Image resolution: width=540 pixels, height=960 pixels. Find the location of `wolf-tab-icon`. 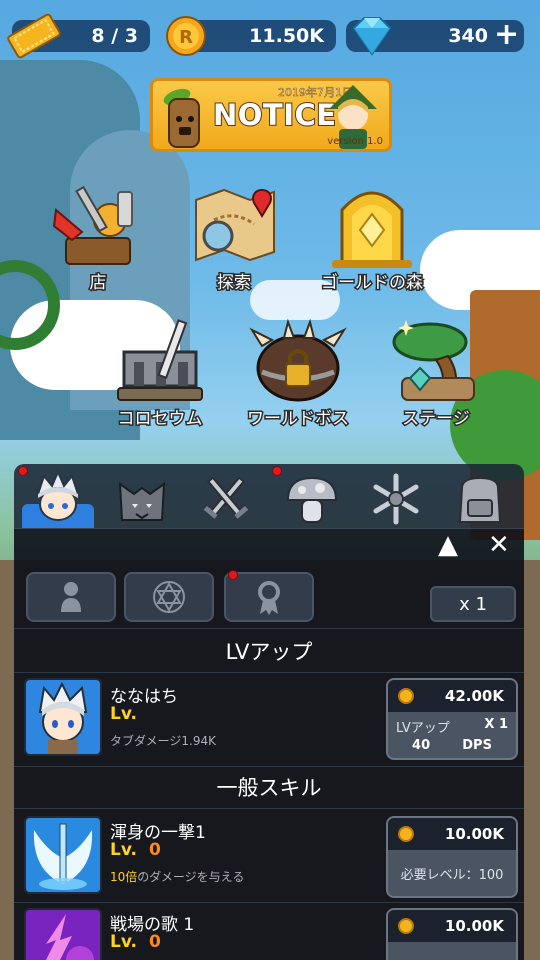

wolf-tab-icon is located at coordinates (142, 501).